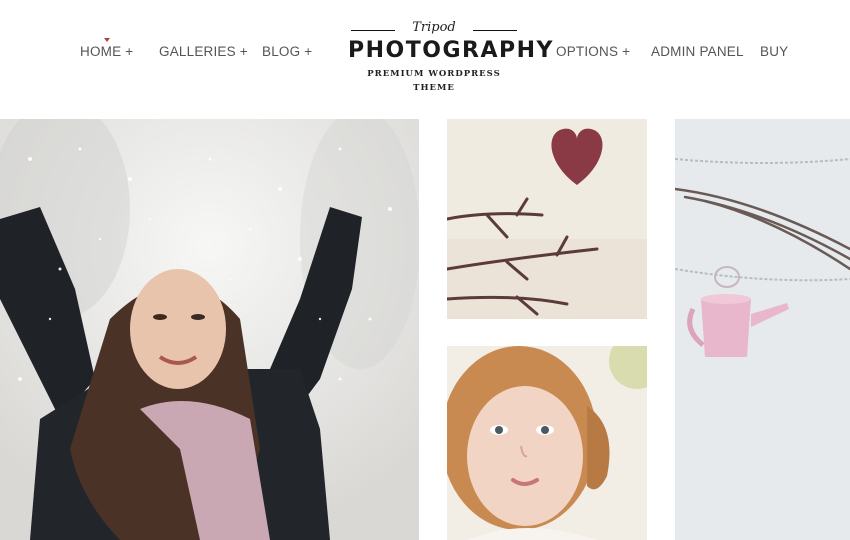  I want to click on nav-options: OPTIONS +, so click(593, 51).